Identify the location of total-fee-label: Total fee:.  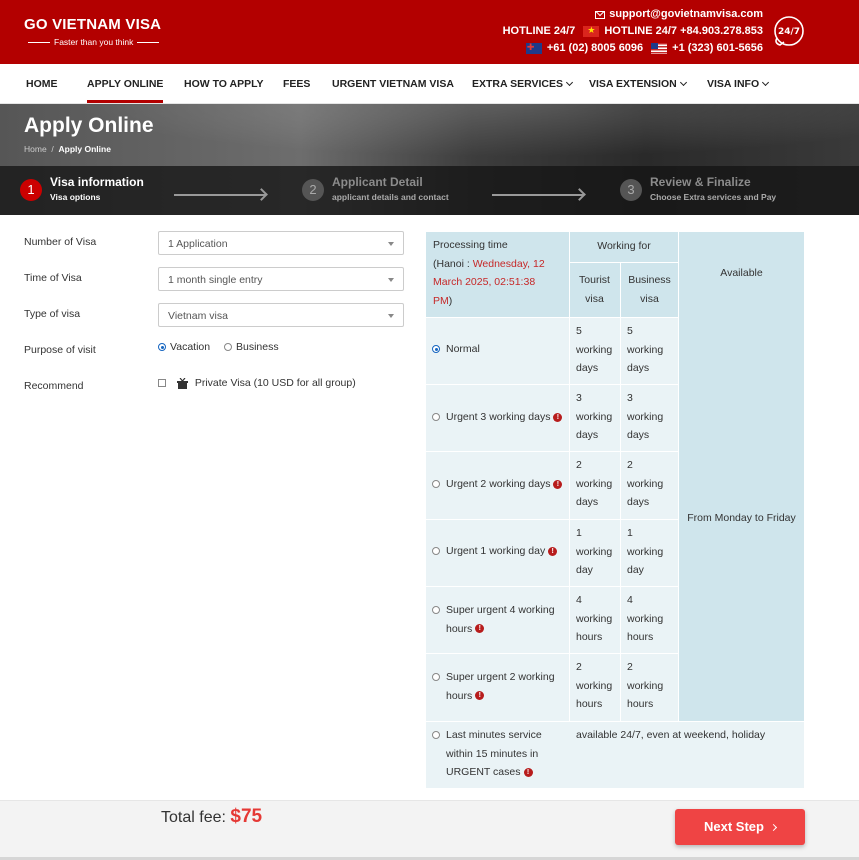
(193, 817).